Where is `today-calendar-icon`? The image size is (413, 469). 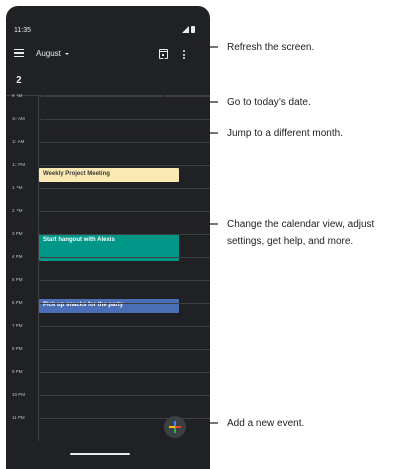 today-calendar-icon is located at coordinates (163, 54).